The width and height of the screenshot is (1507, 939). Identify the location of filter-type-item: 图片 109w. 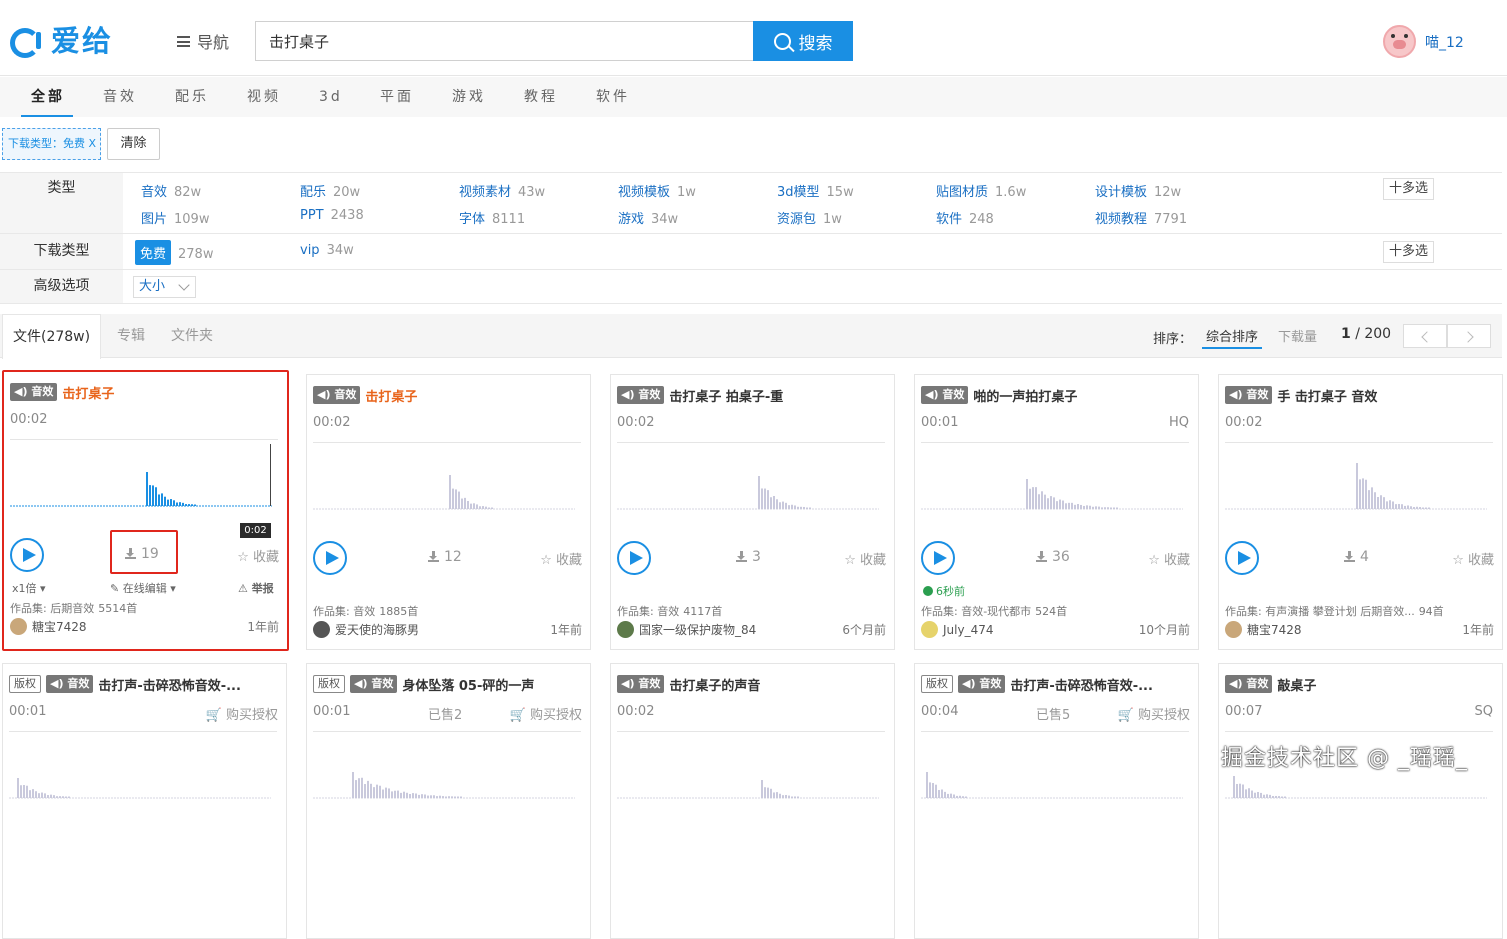
(175, 217).